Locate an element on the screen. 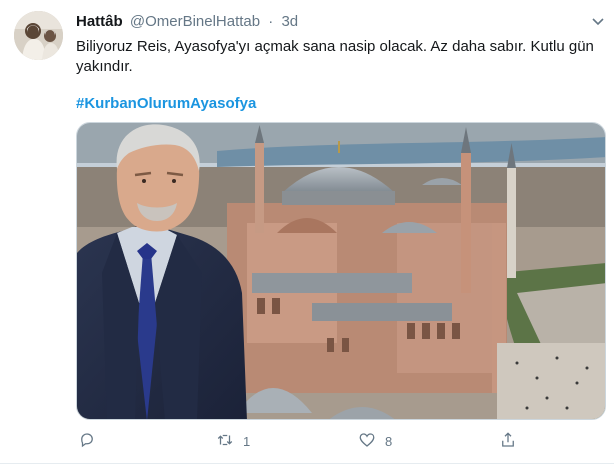  retweet-button: 1 is located at coordinates (233, 441).